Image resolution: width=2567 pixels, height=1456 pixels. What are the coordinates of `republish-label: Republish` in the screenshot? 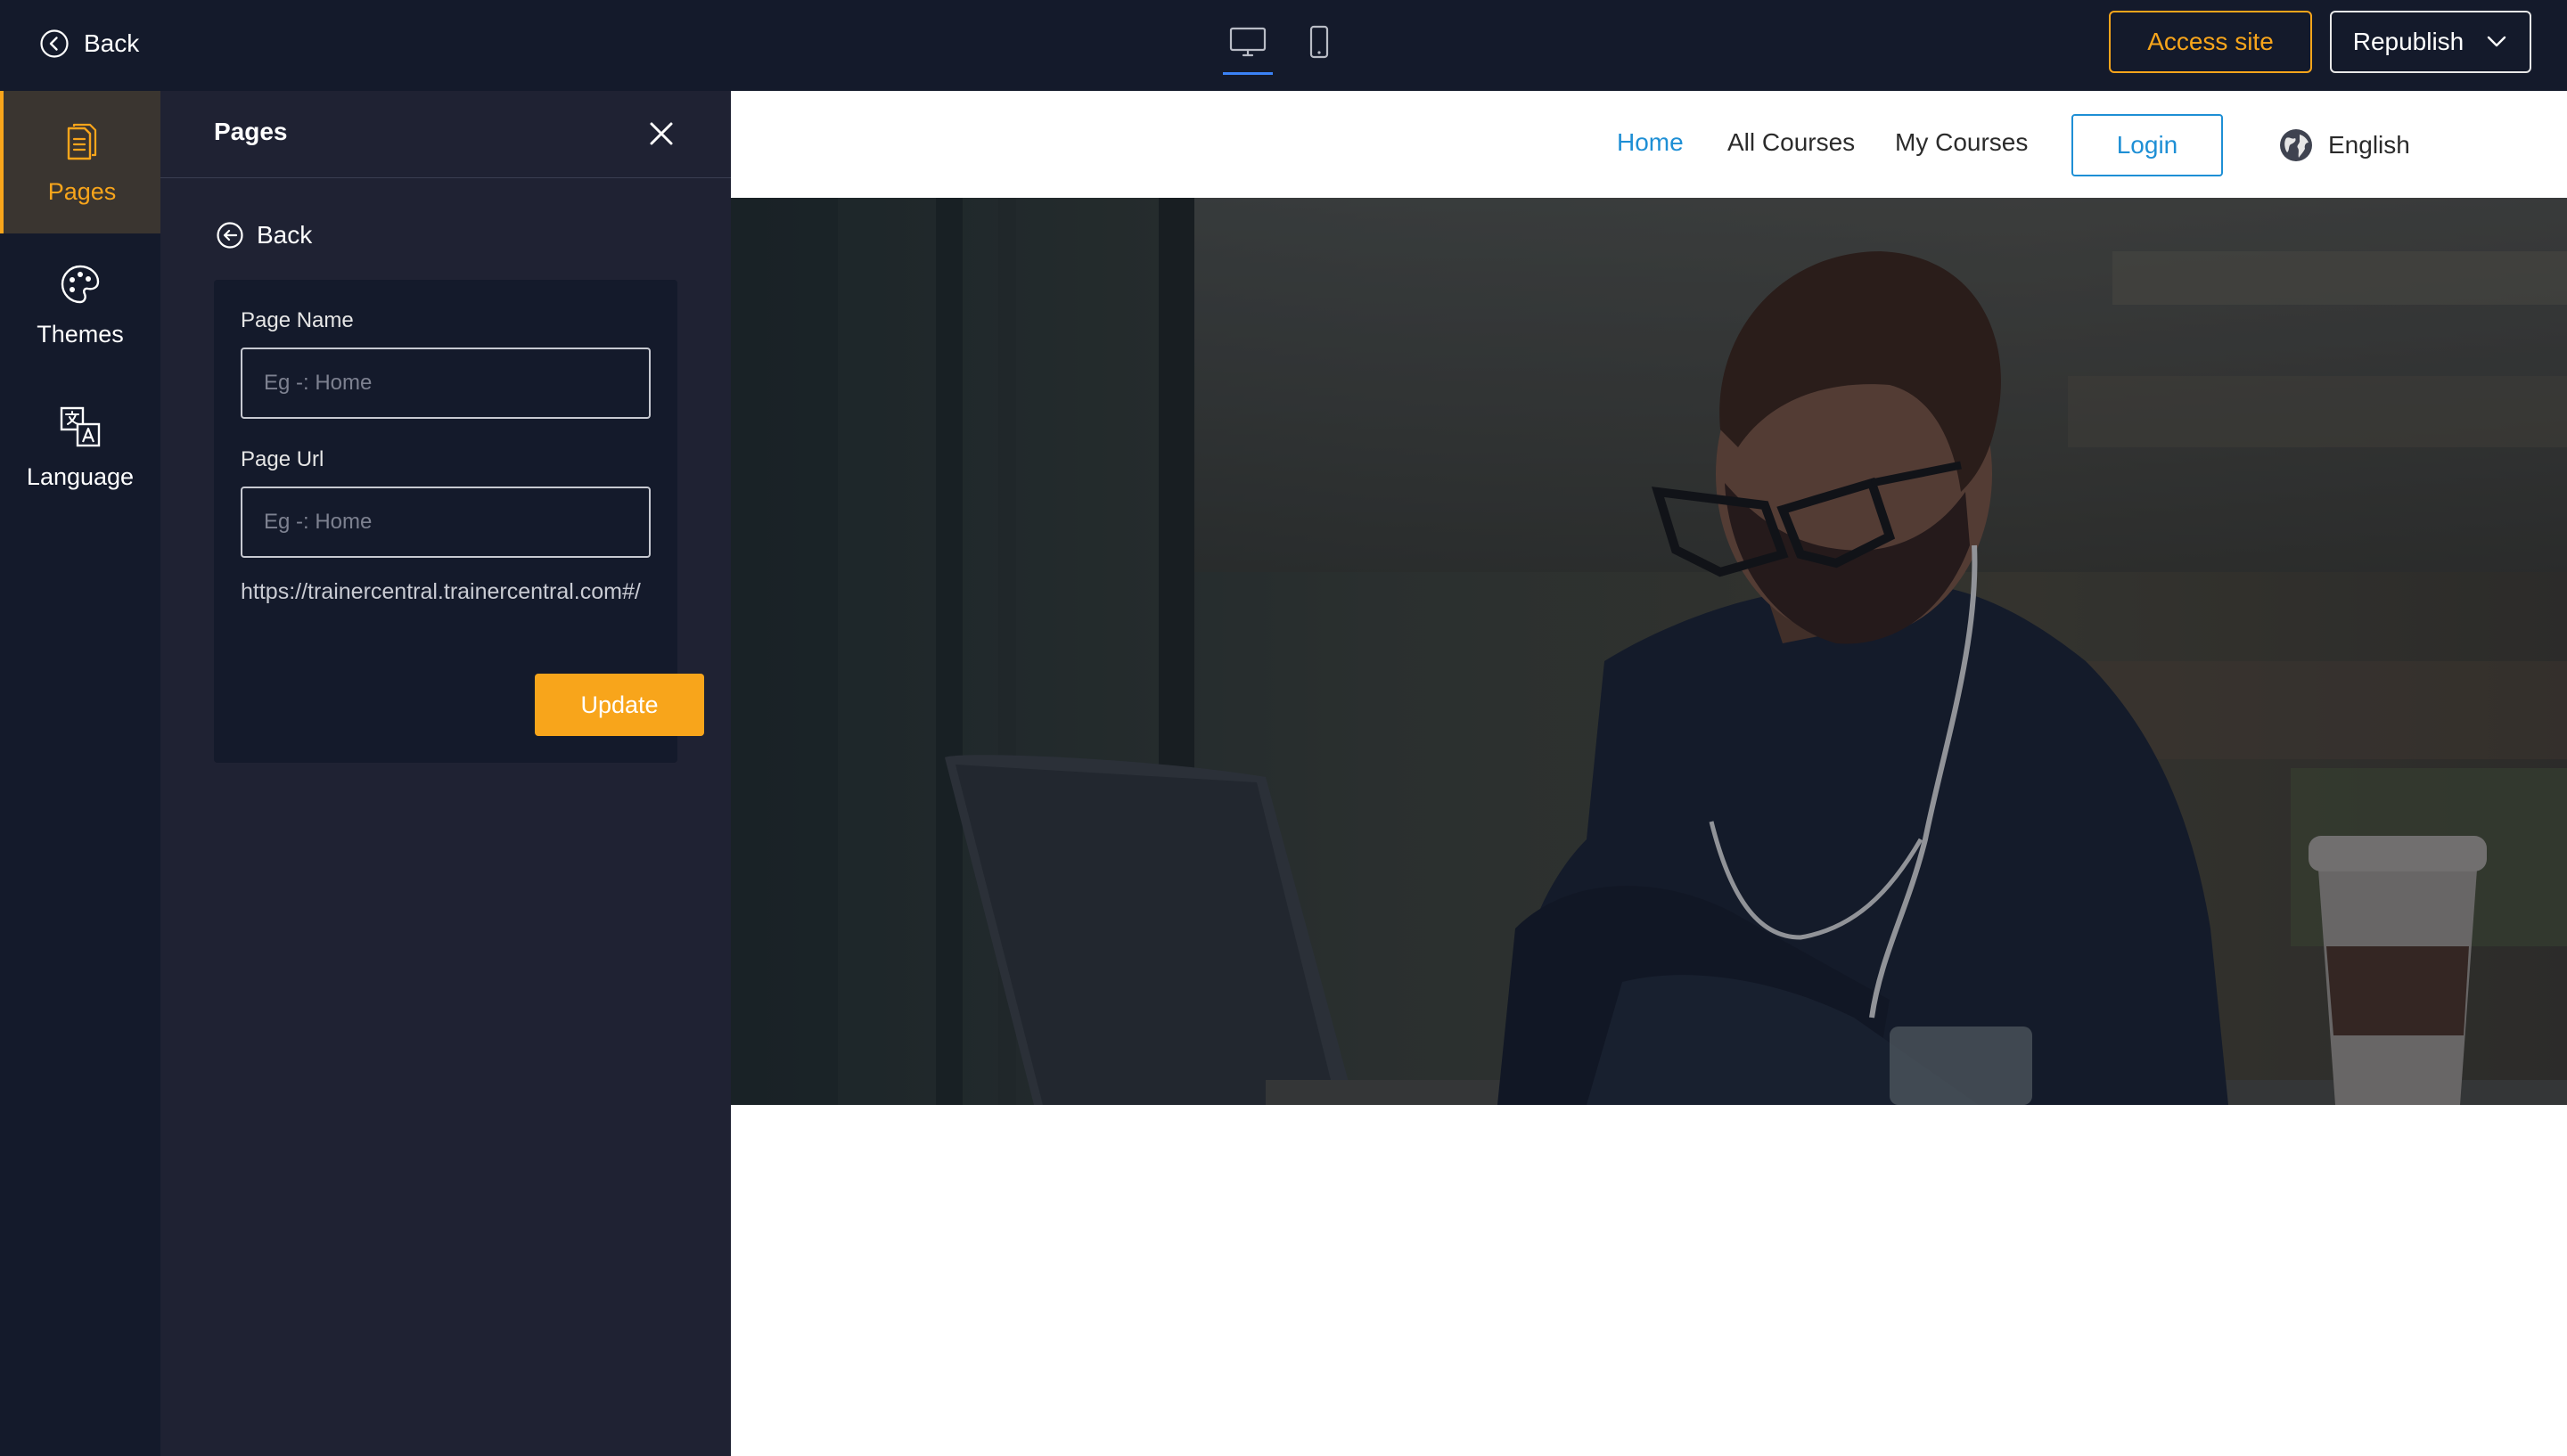 It's located at (2408, 42).